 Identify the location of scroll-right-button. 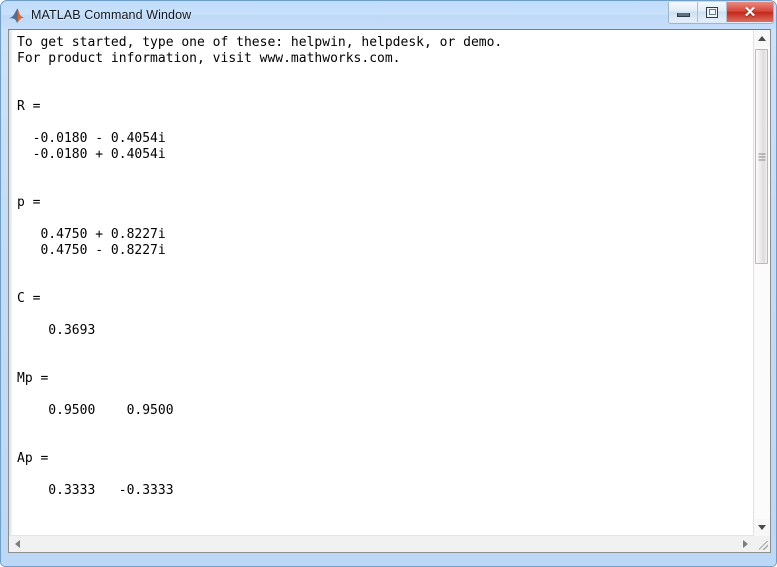
(745, 544).